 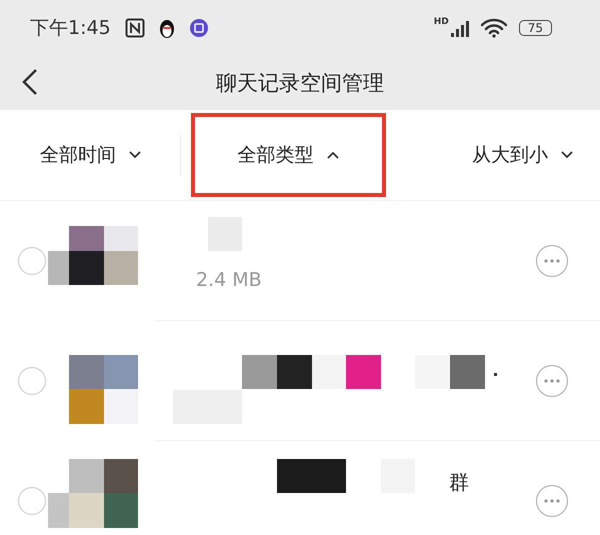 What do you see at coordinates (523, 155) in the screenshot?
I see `filter-dropdown: 从大到小` at bounding box center [523, 155].